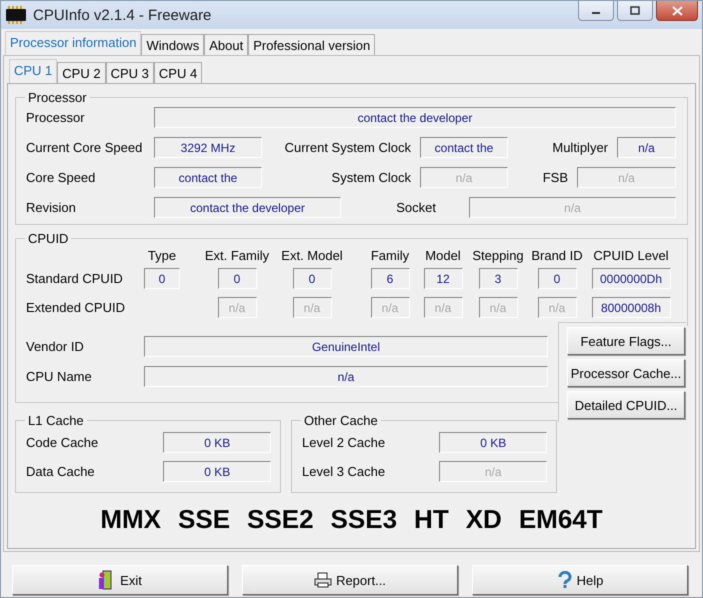  What do you see at coordinates (162, 255) in the screenshot?
I see `column-header: Type` at bounding box center [162, 255].